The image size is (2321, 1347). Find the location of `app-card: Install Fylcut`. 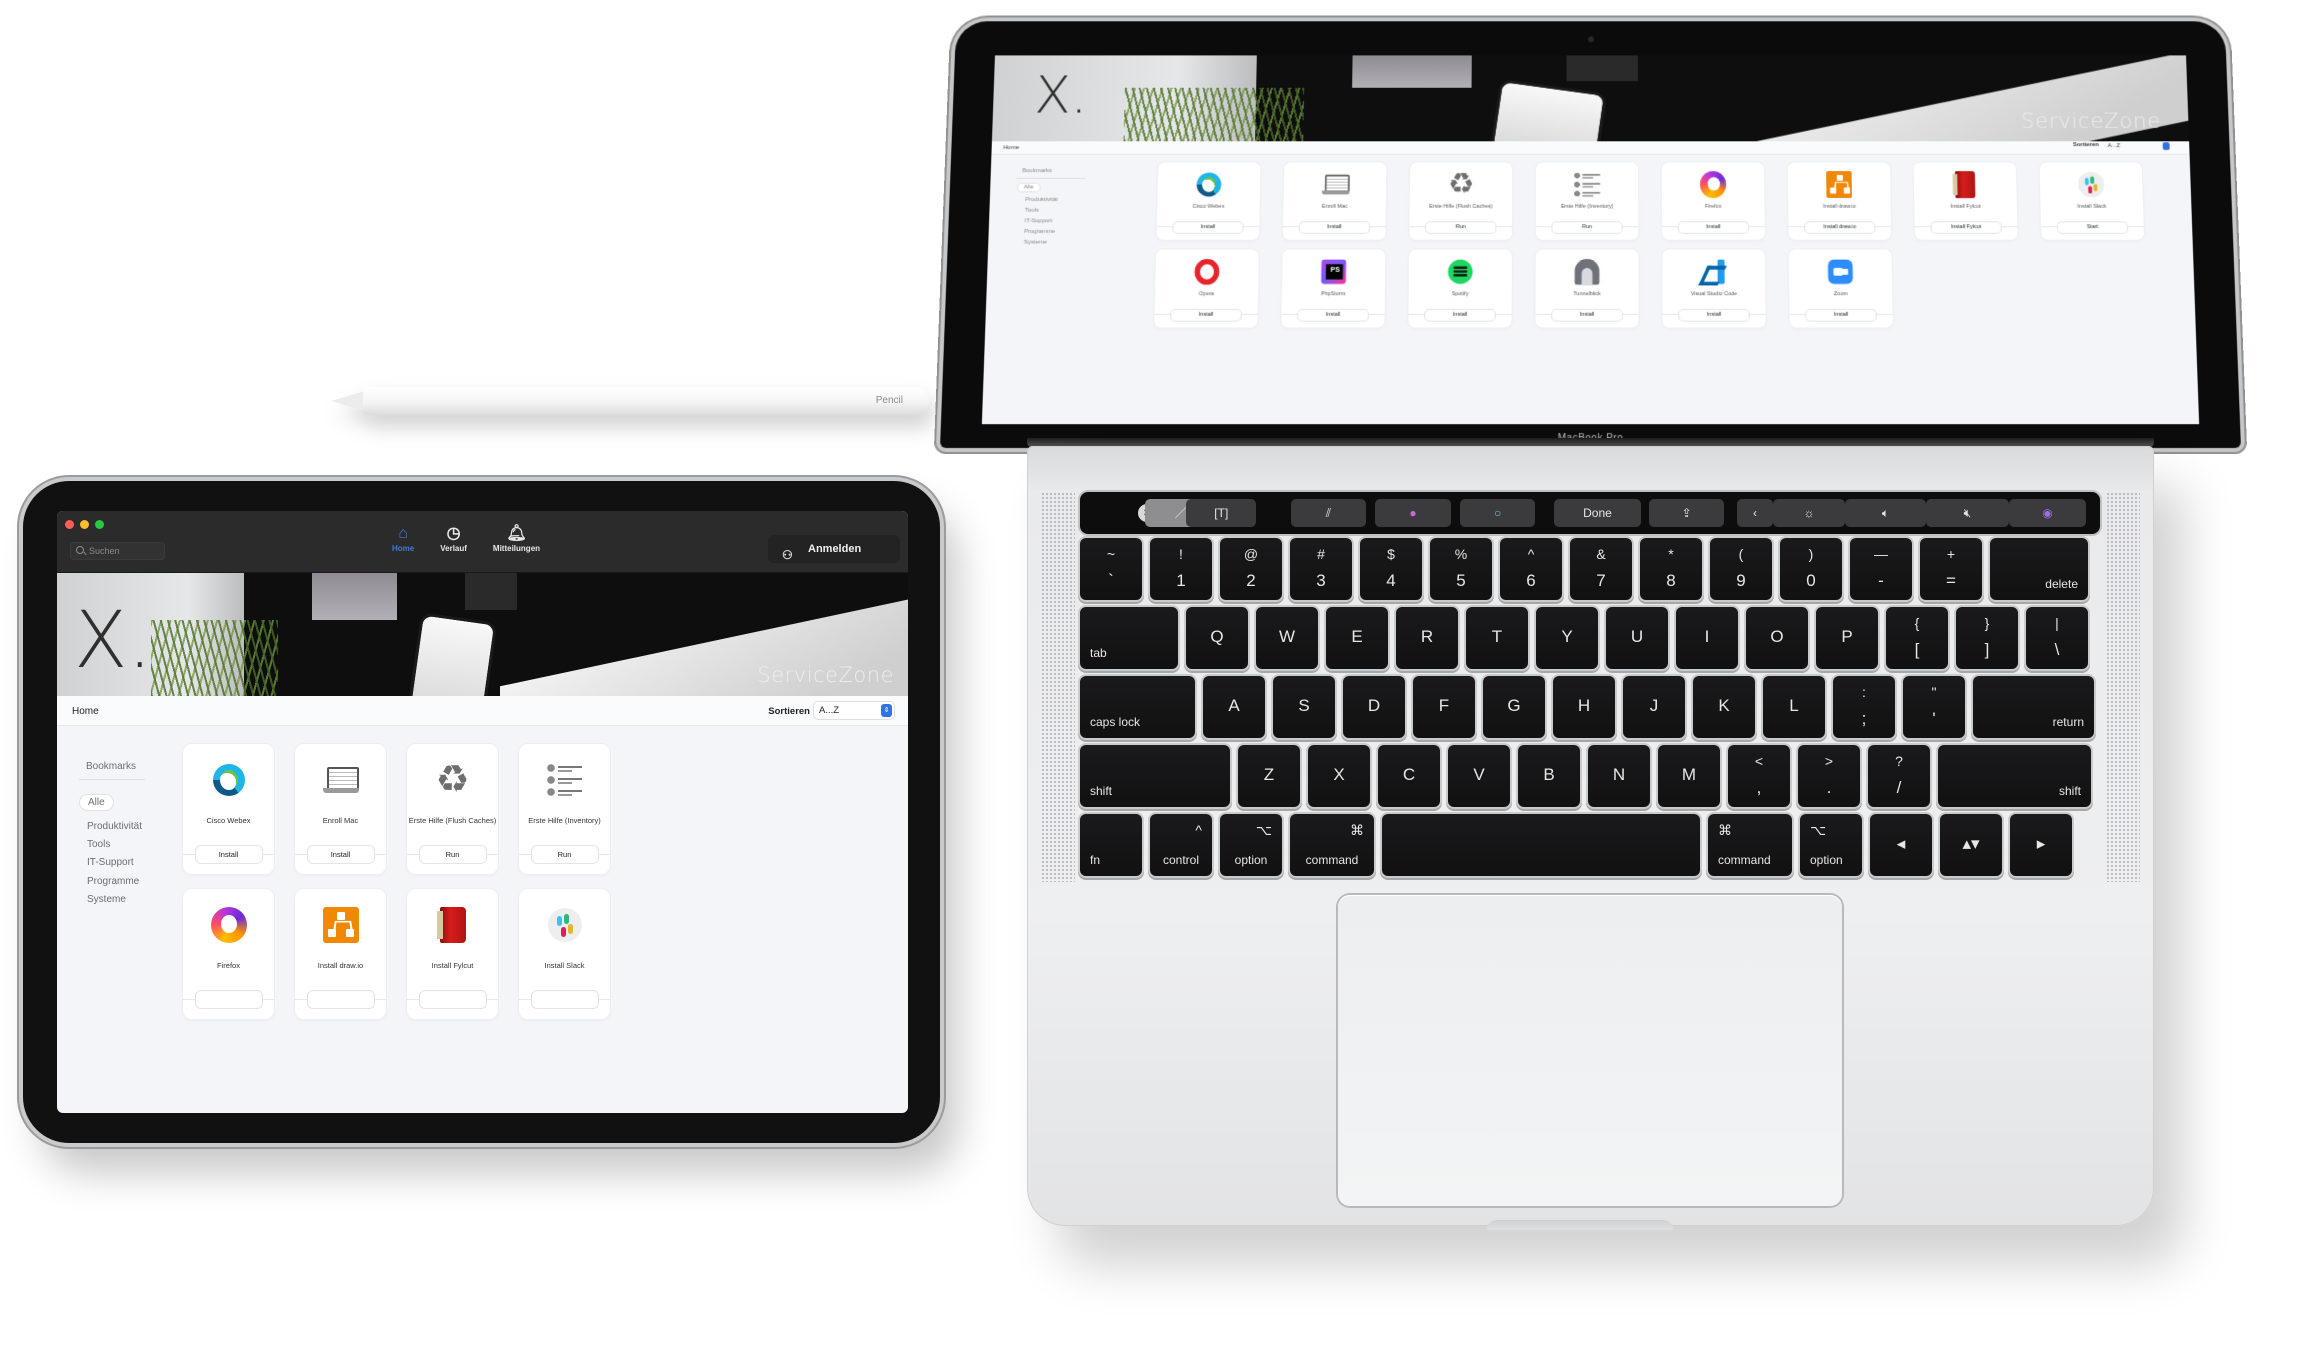

app-card: Install Fylcut is located at coordinates (452, 954).